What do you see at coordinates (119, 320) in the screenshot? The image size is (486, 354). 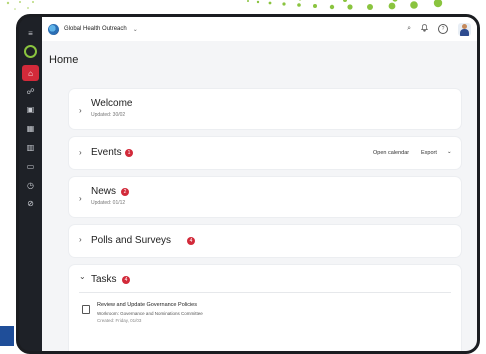 I see `task-created: Created: Friday, 01/03` at bounding box center [119, 320].